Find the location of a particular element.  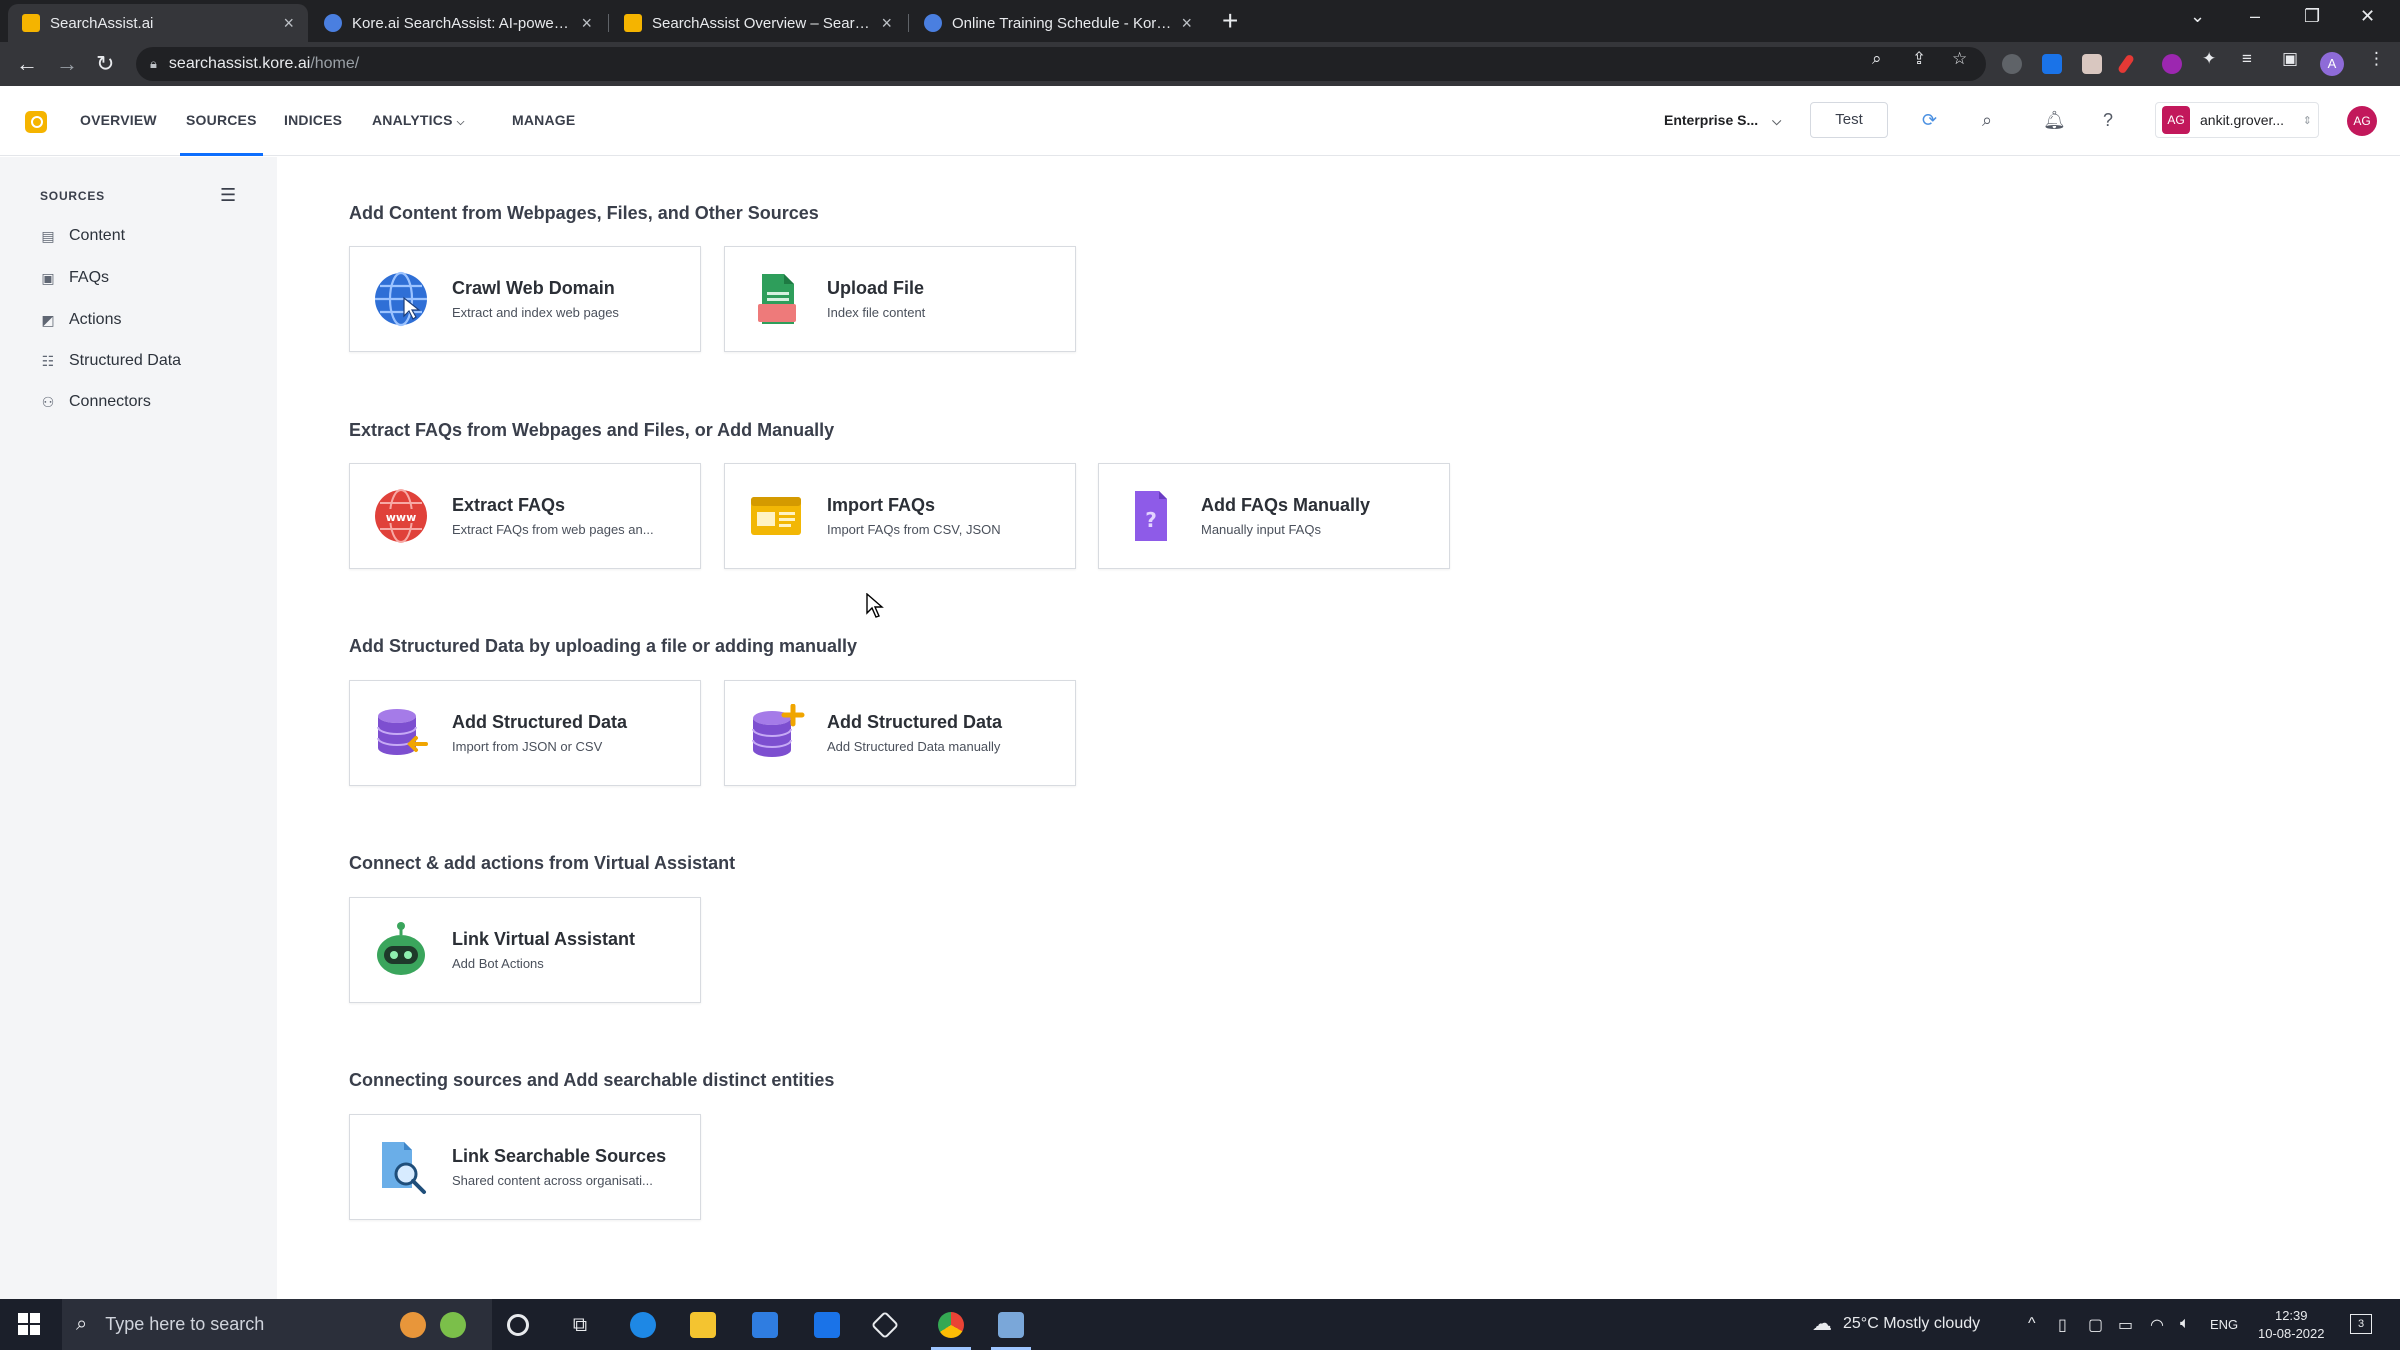

card-subtitle: Extract and index web pages is located at coordinates (535, 312).